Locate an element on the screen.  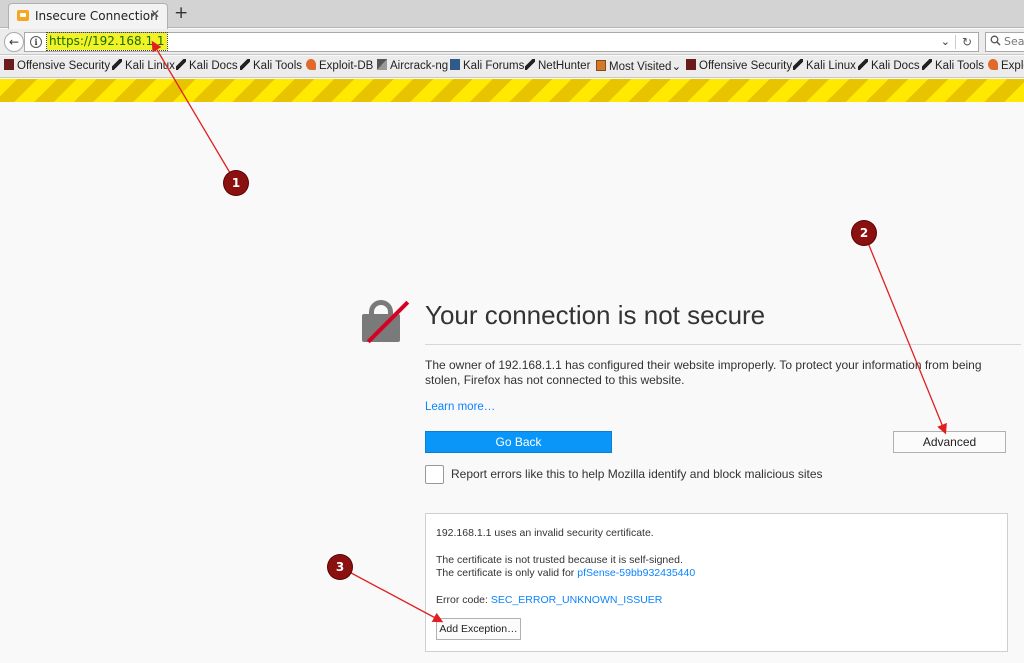
error-code-prefix: Error code: is located at coordinates (463, 600).